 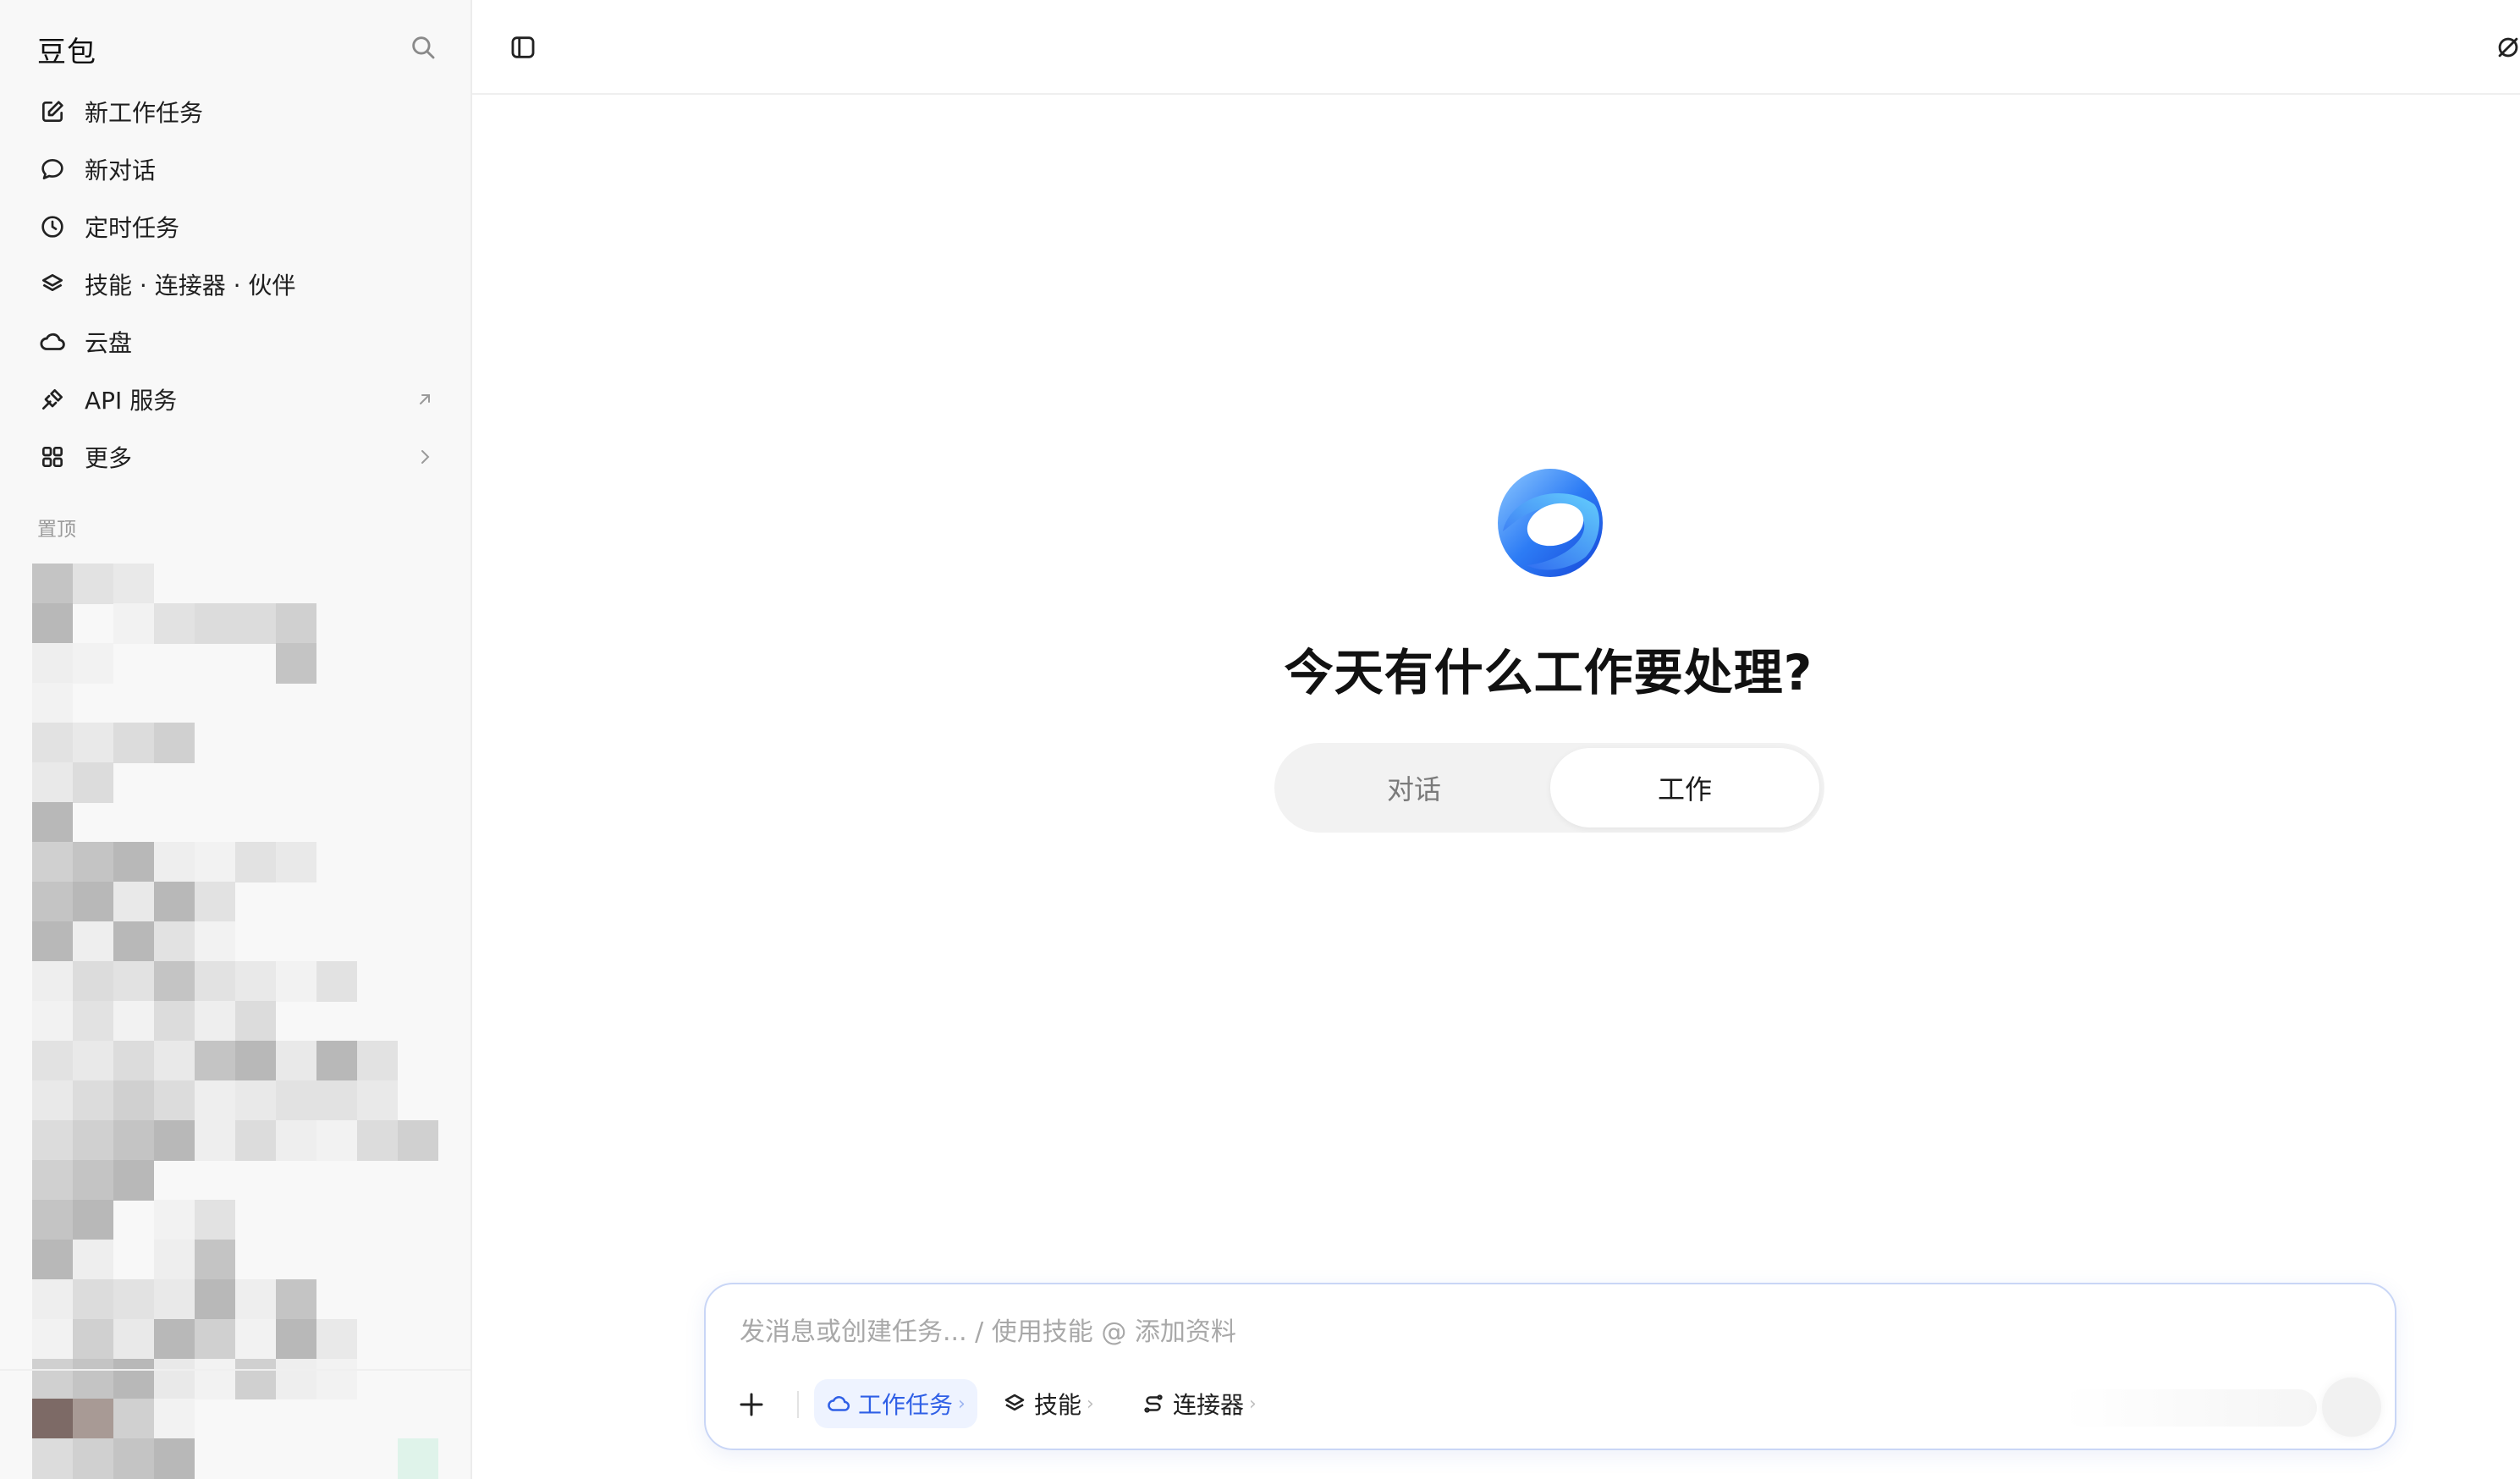 I want to click on sidebar-item-new-work-task: 新工作任务, so click(x=238, y=111).